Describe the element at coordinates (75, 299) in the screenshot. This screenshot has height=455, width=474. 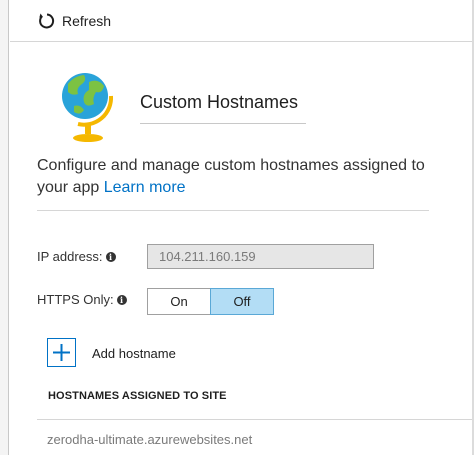
I see `https-only-label-text: HTTPS Only:` at that location.